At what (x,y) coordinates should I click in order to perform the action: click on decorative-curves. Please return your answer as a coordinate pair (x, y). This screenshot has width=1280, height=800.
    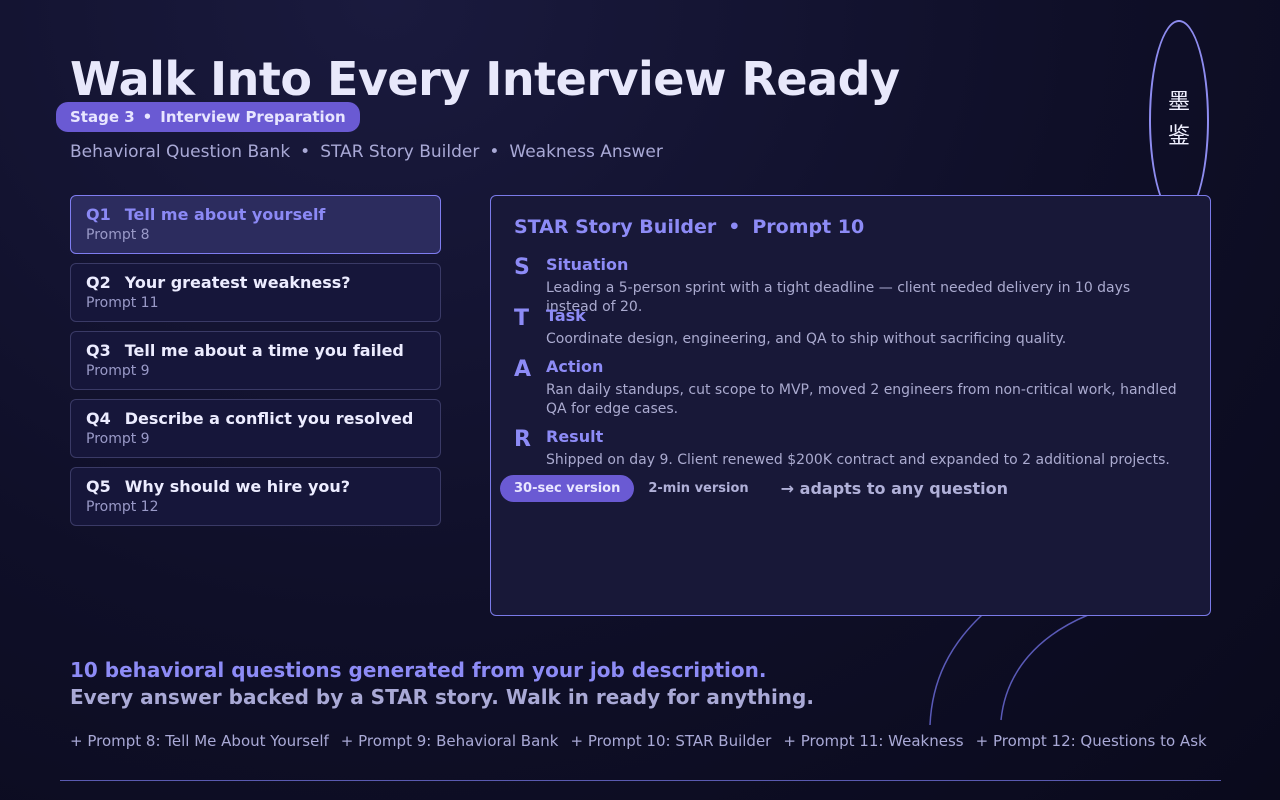
    Looking at the image, I should click on (1009, 670).